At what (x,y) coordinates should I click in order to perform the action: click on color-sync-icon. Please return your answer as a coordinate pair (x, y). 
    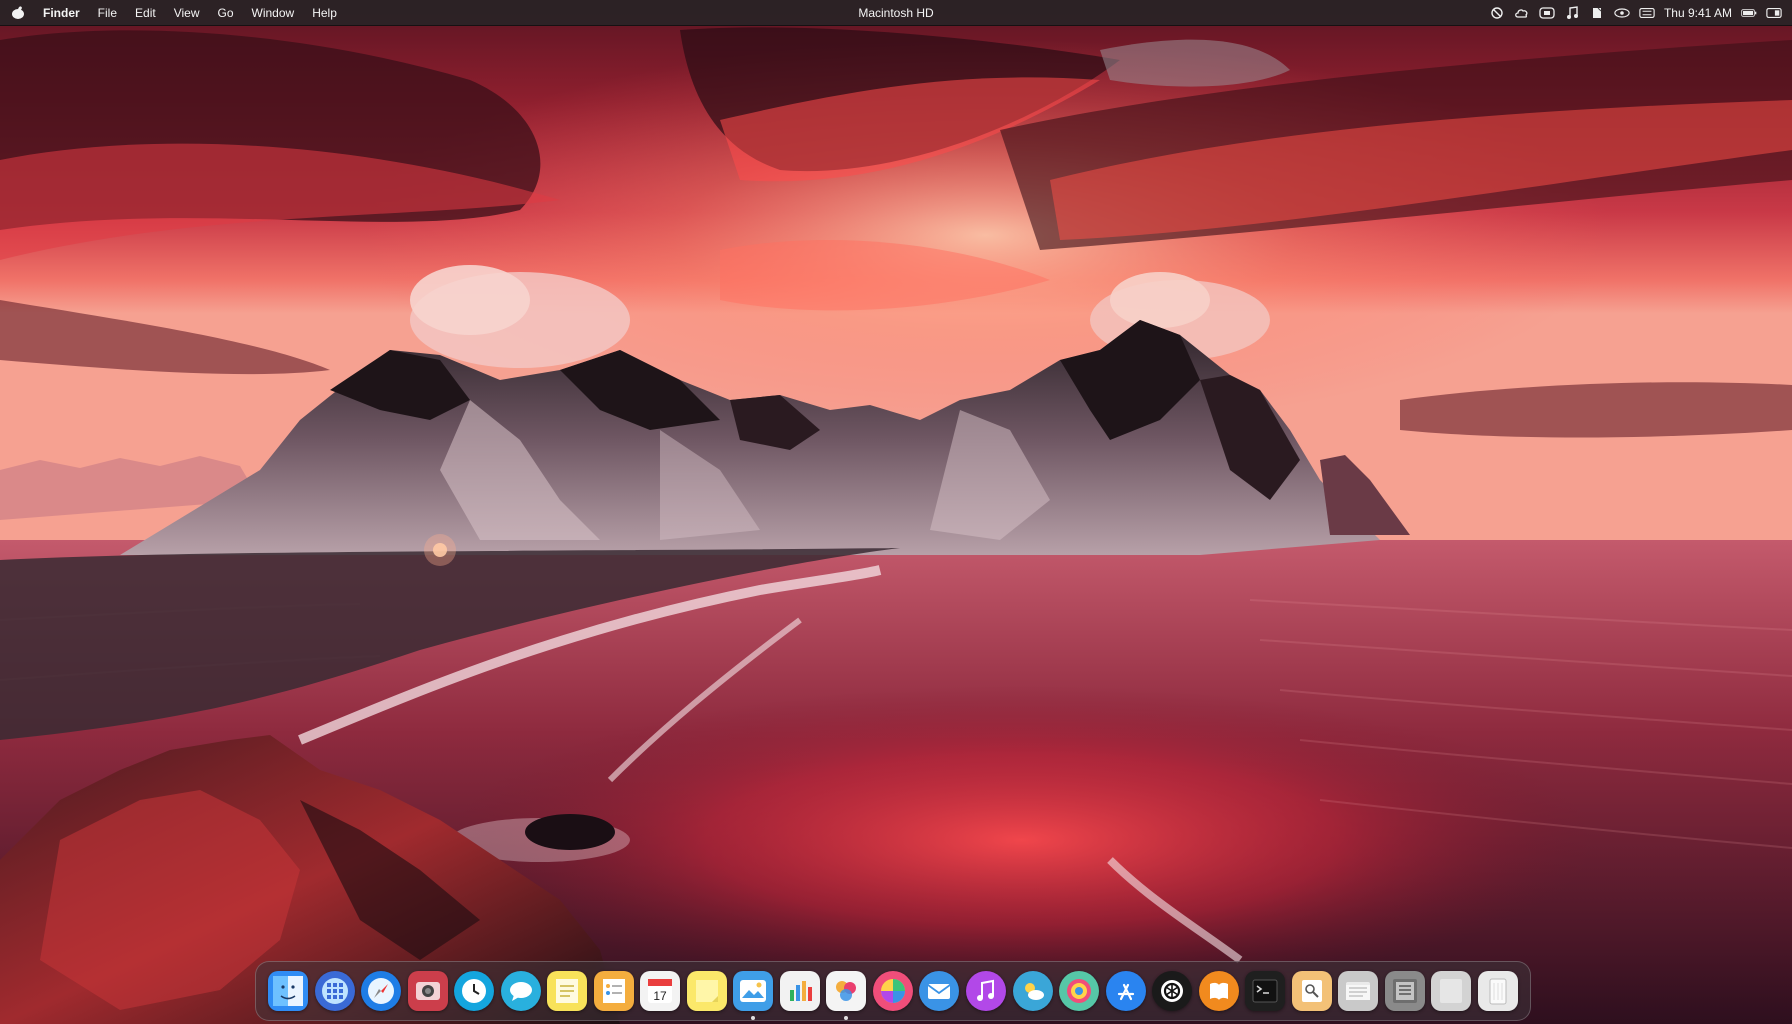
    Looking at the image, I should click on (1079, 991).